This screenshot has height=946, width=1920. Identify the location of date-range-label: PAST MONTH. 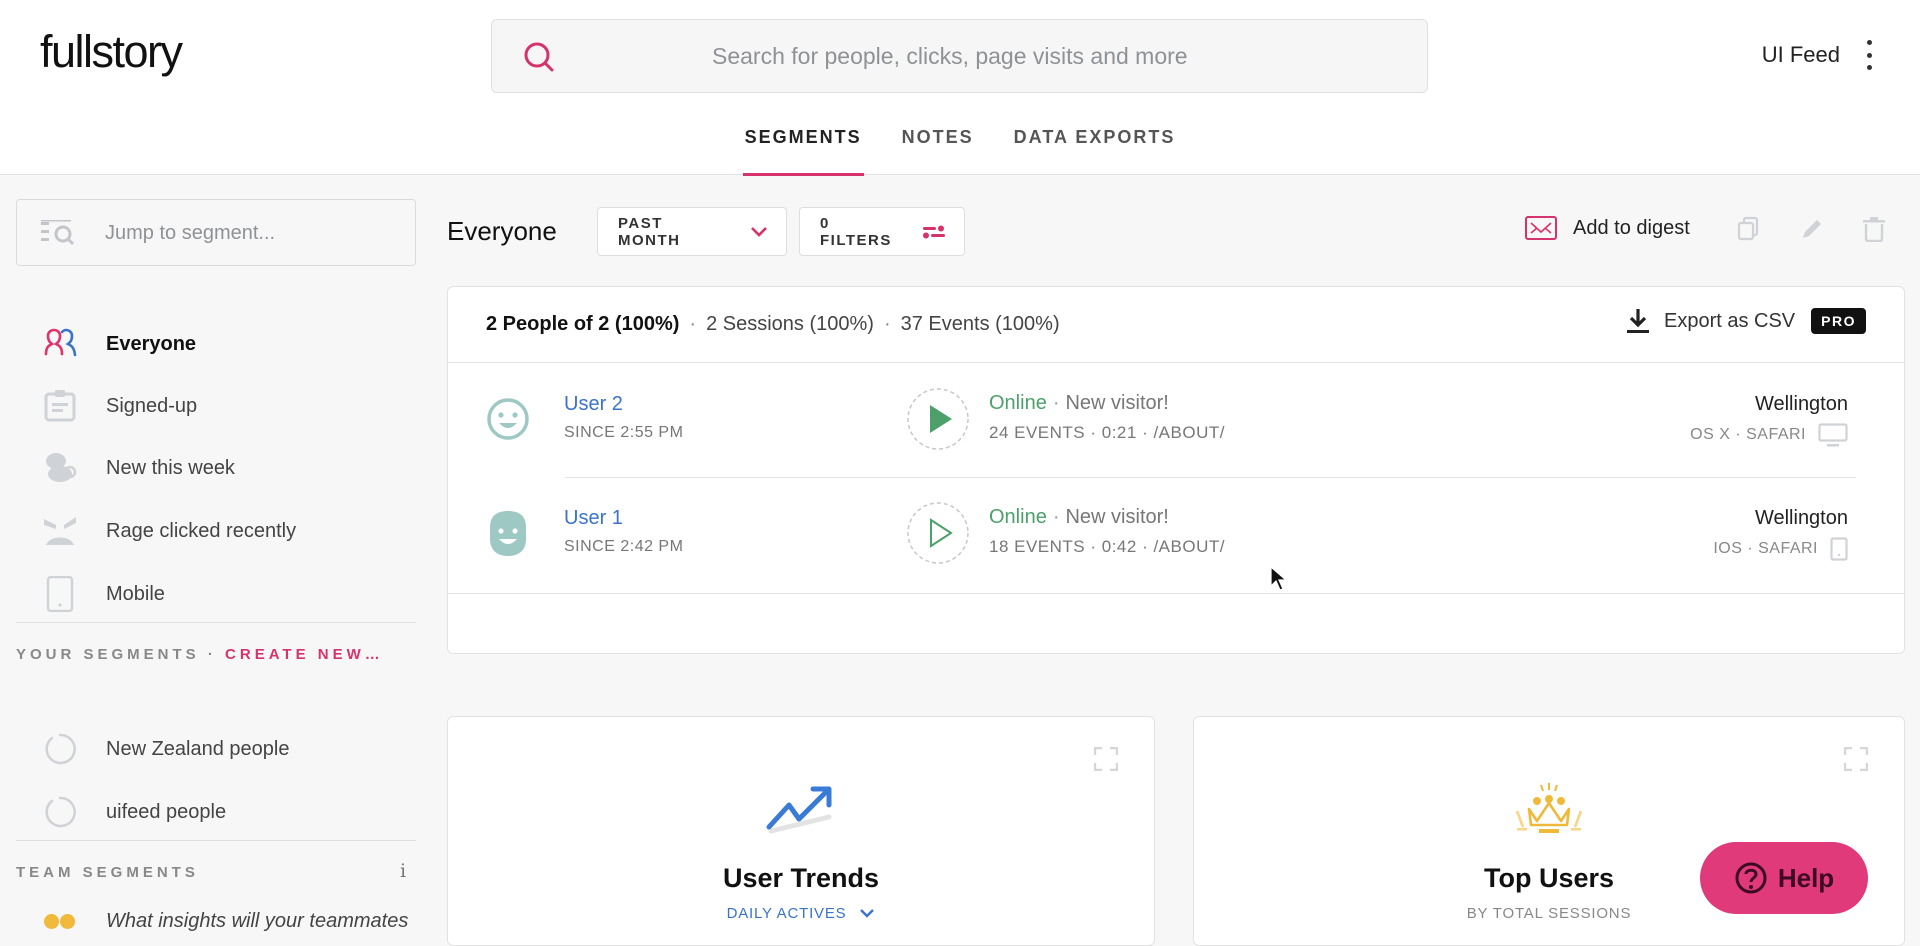
(649, 231).